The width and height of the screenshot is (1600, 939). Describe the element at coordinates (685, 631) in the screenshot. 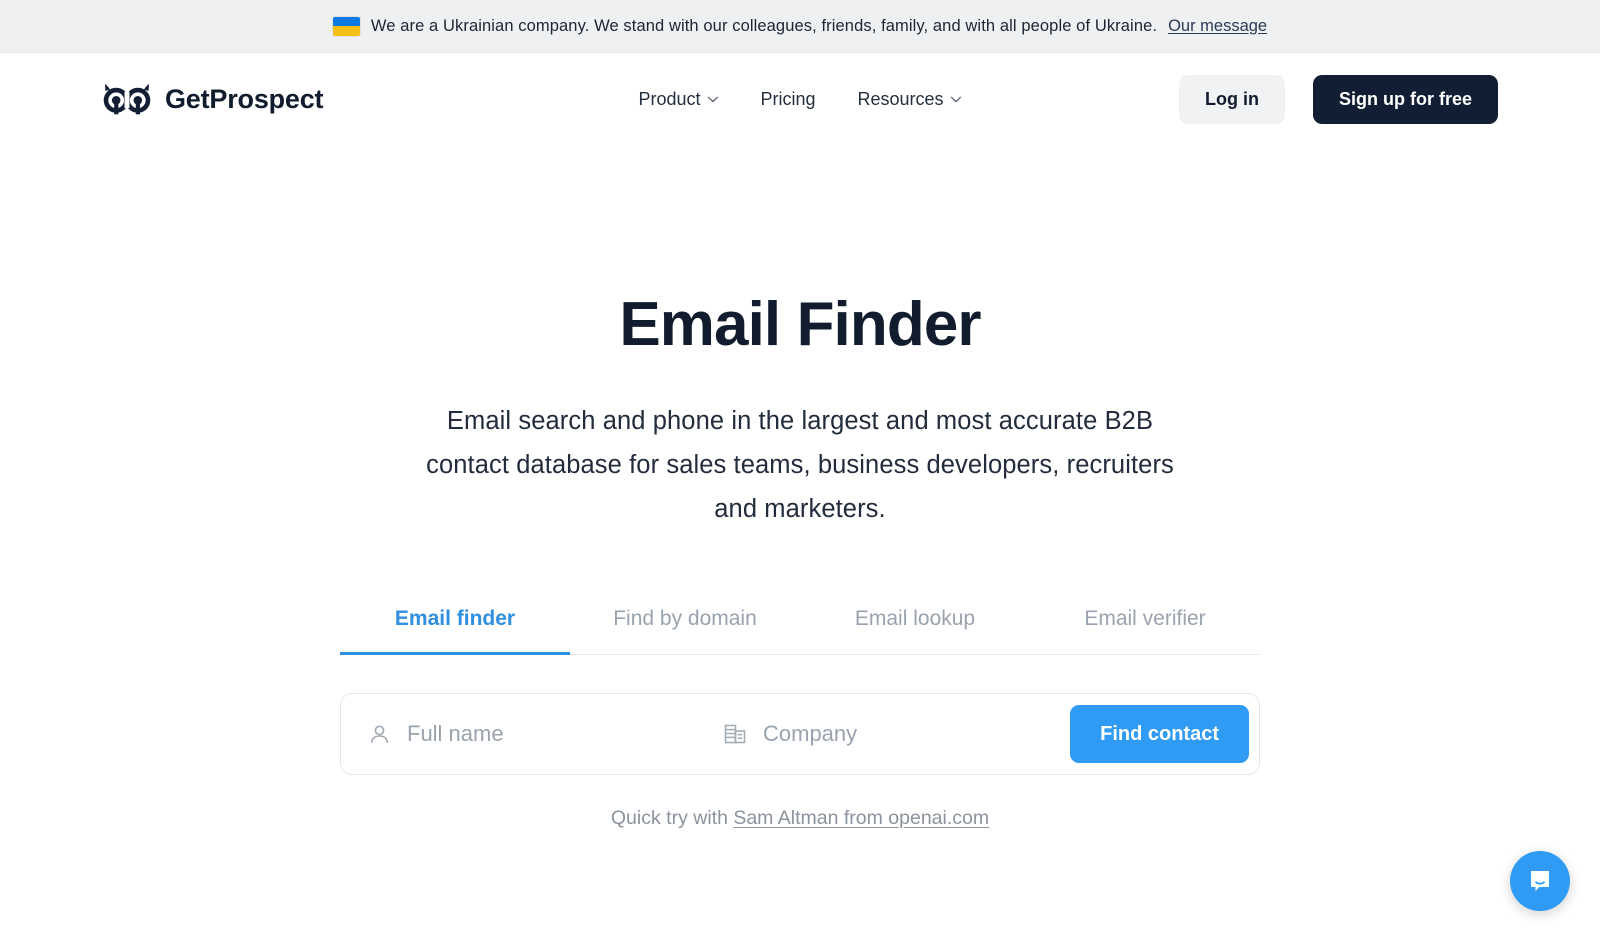

I see `tab-find-by-domain: Find by domain` at that location.